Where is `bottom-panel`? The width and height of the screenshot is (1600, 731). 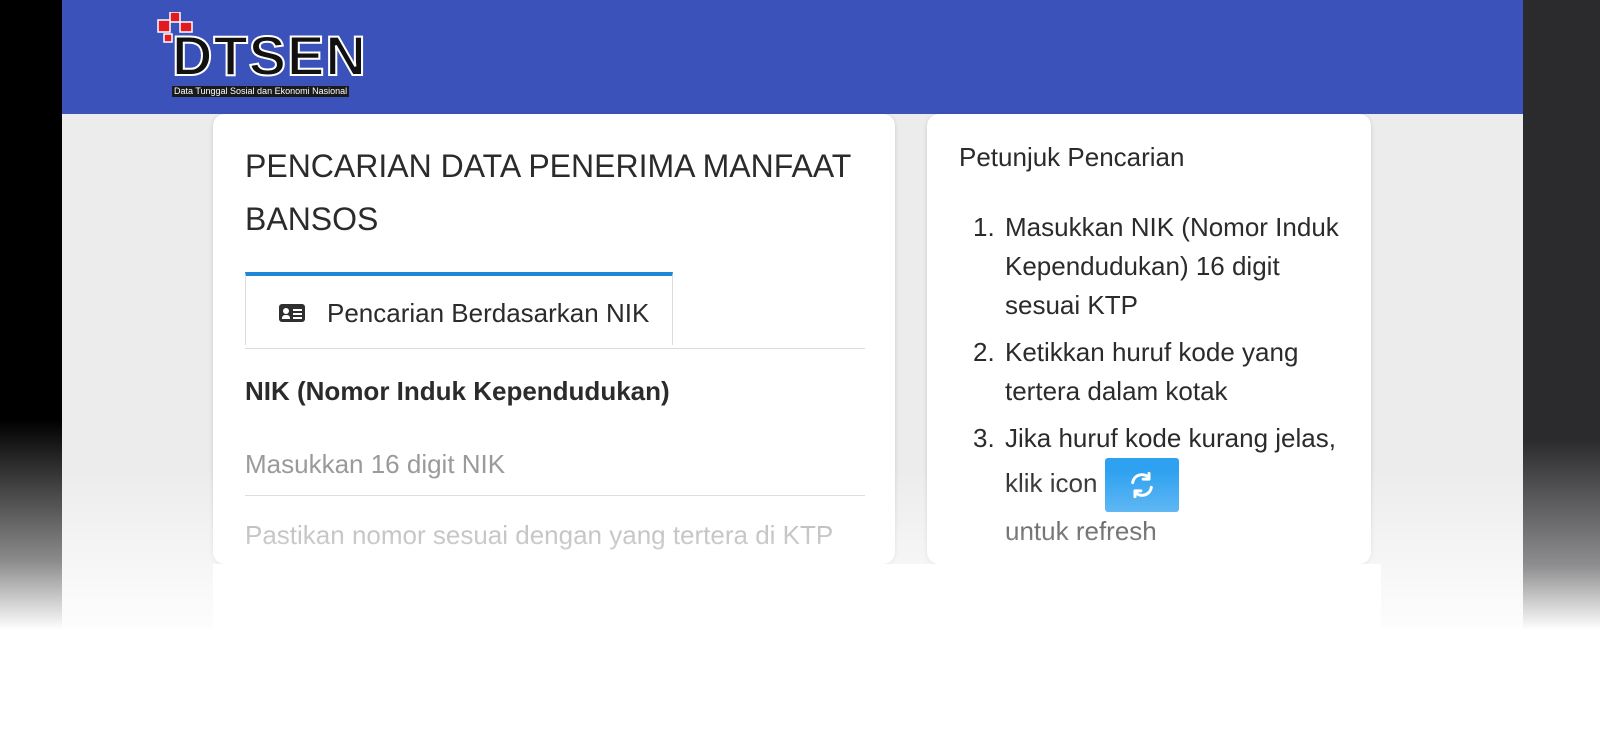
bottom-panel is located at coordinates (797, 596).